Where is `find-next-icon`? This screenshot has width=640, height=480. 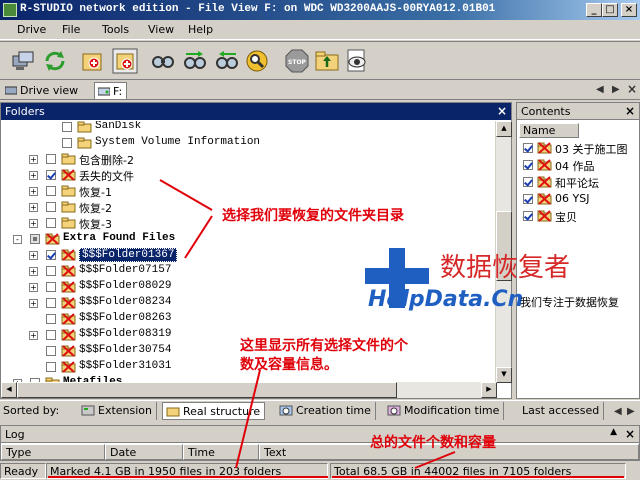
find-next-icon is located at coordinates (195, 61).